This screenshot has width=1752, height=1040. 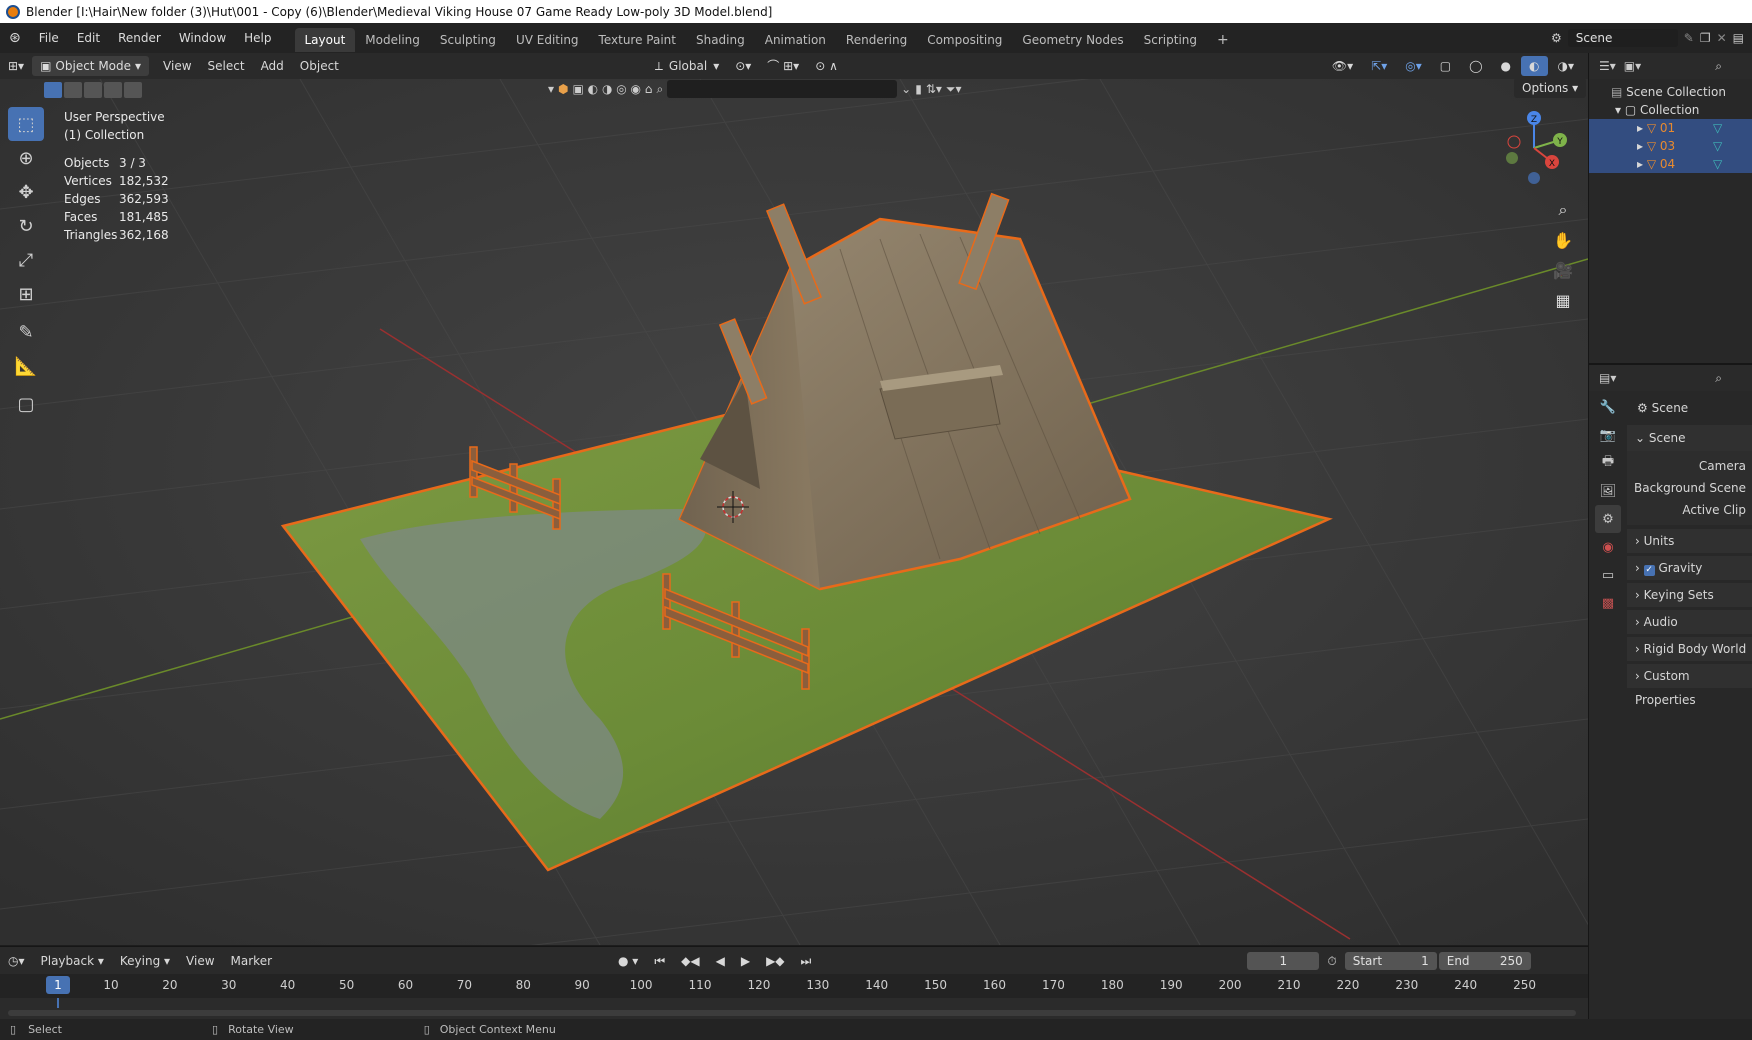 I want to click on scene-tab-icon: ⚙, so click(x=1608, y=519).